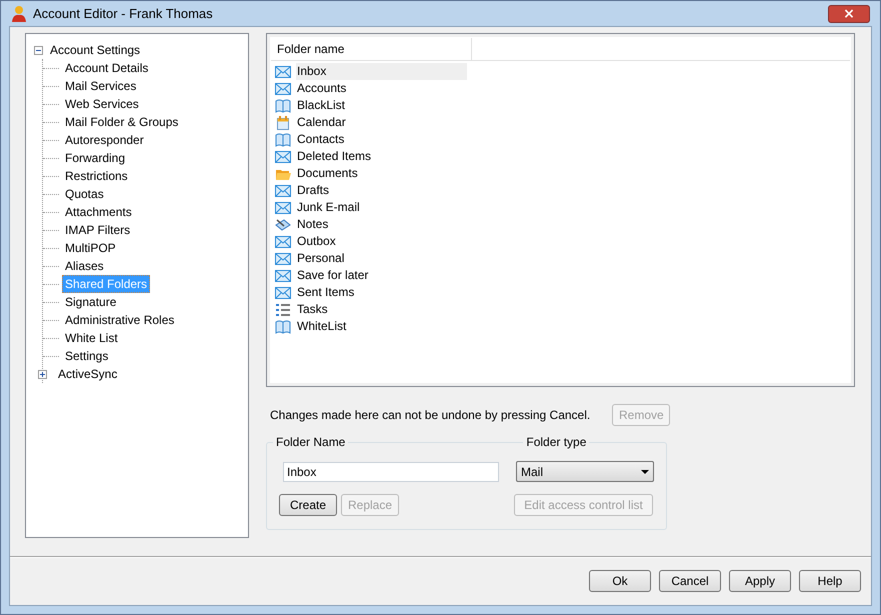 The image size is (881, 615). I want to click on folder-item: Accounts, so click(381, 88).